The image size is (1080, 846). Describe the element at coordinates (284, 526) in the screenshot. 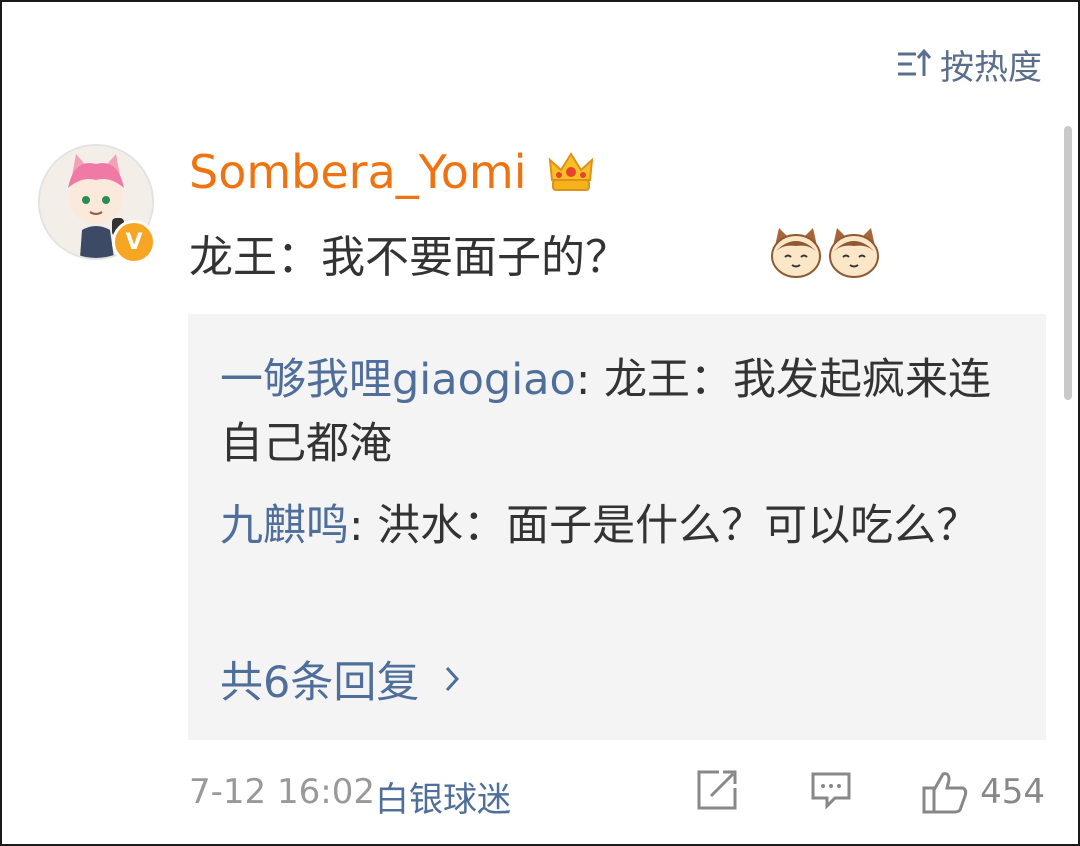

I see `reply-author: 九麒鸣` at that location.